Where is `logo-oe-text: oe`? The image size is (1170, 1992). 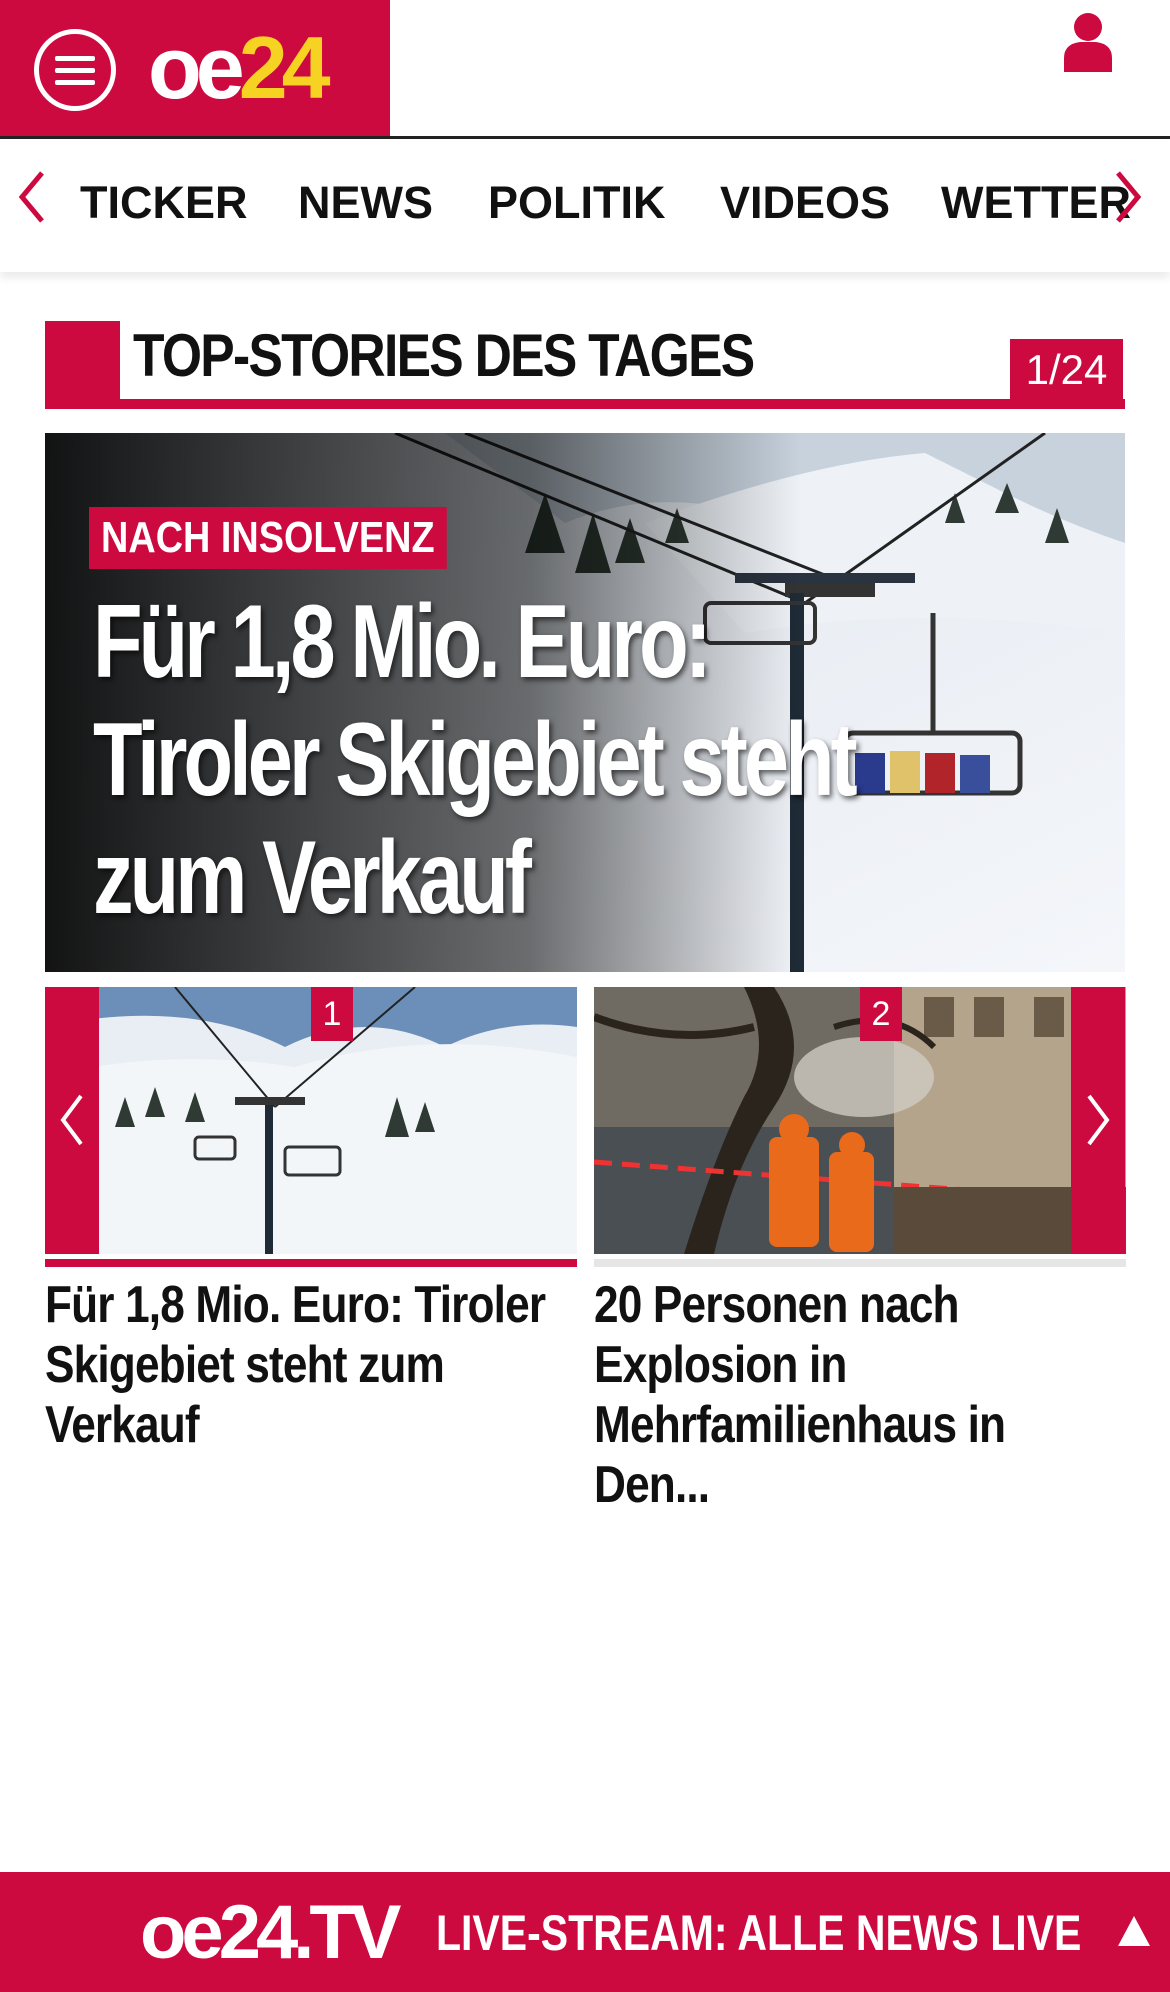 logo-oe-text: oe is located at coordinates (196, 67).